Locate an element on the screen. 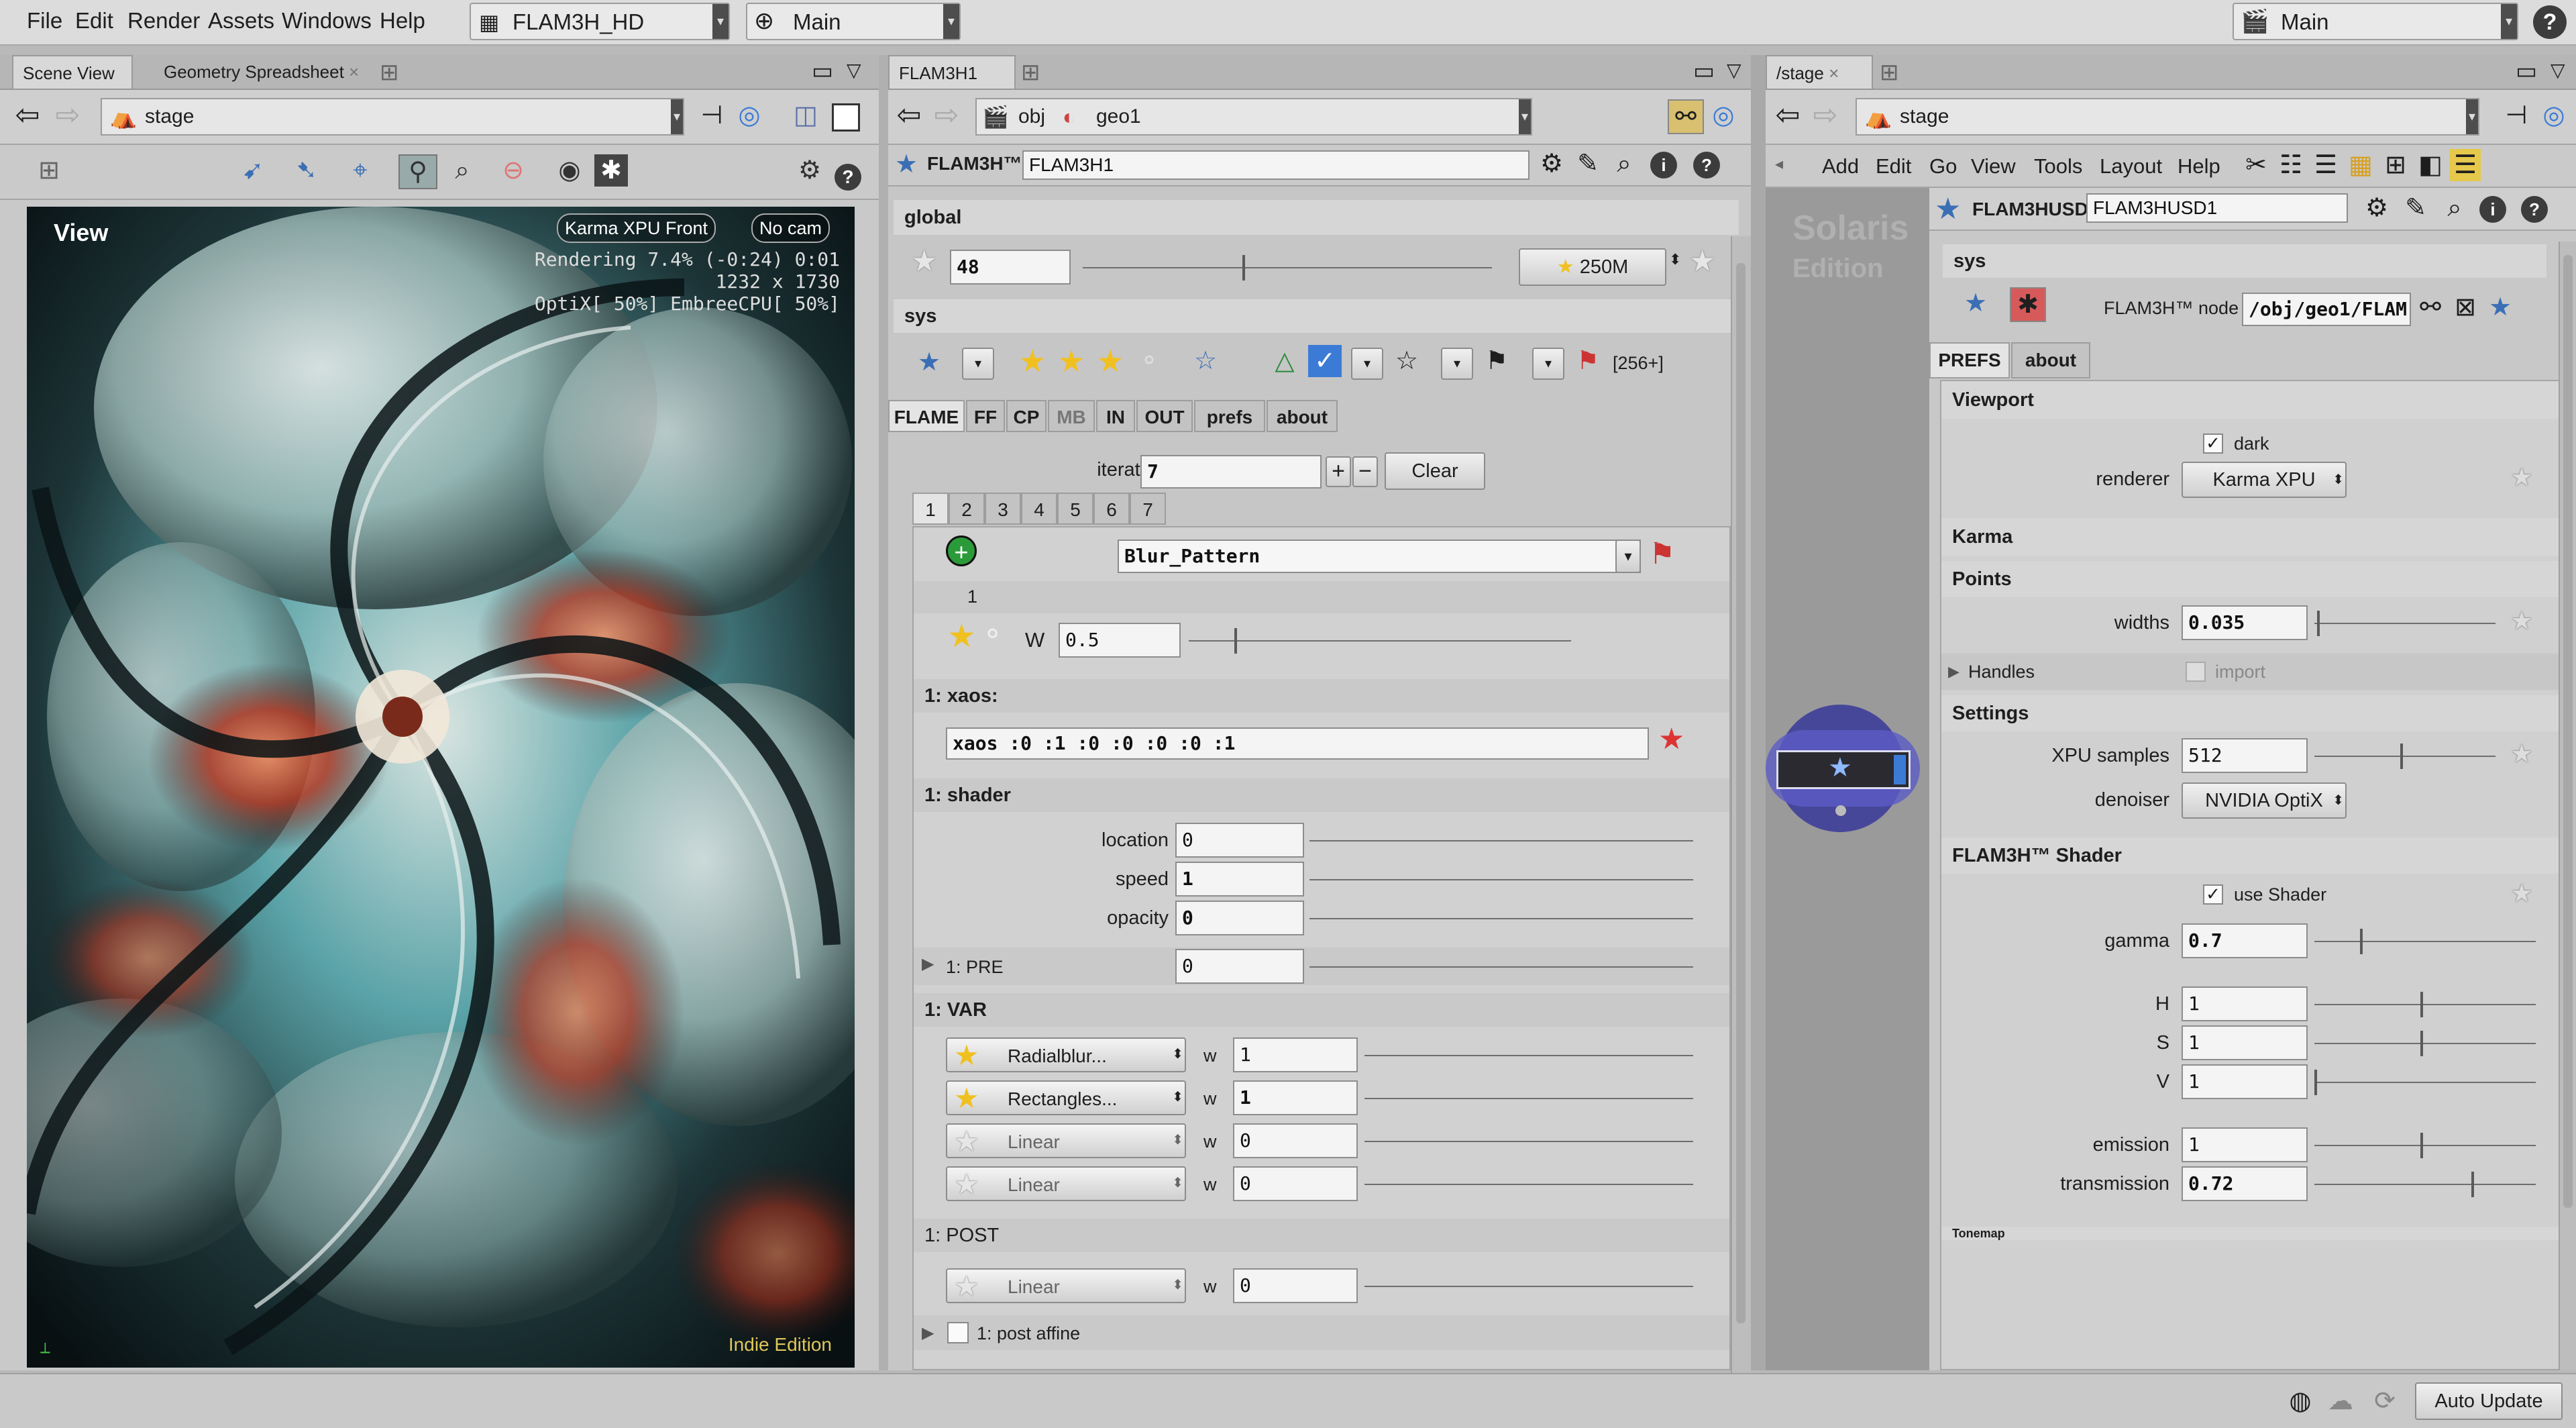 Image resolution: width=2576 pixels, height=1428 pixels. dropdown: ▾ is located at coordinates (1367, 364).